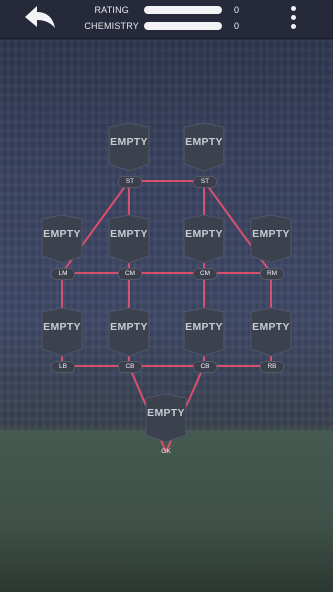 The height and width of the screenshot is (592, 333). Describe the element at coordinates (237, 10) in the screenshot. I see `rating-value: 0` at that location.